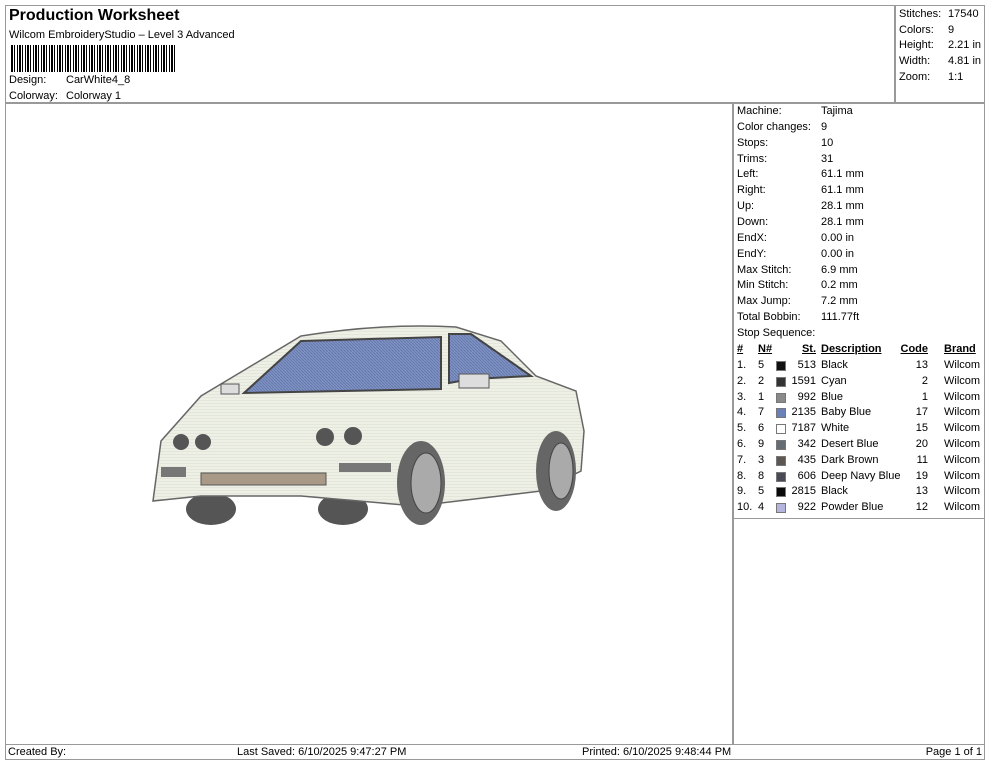 The image size is (990, 762). I want to click on stop-number: 8., so click(742, 475).